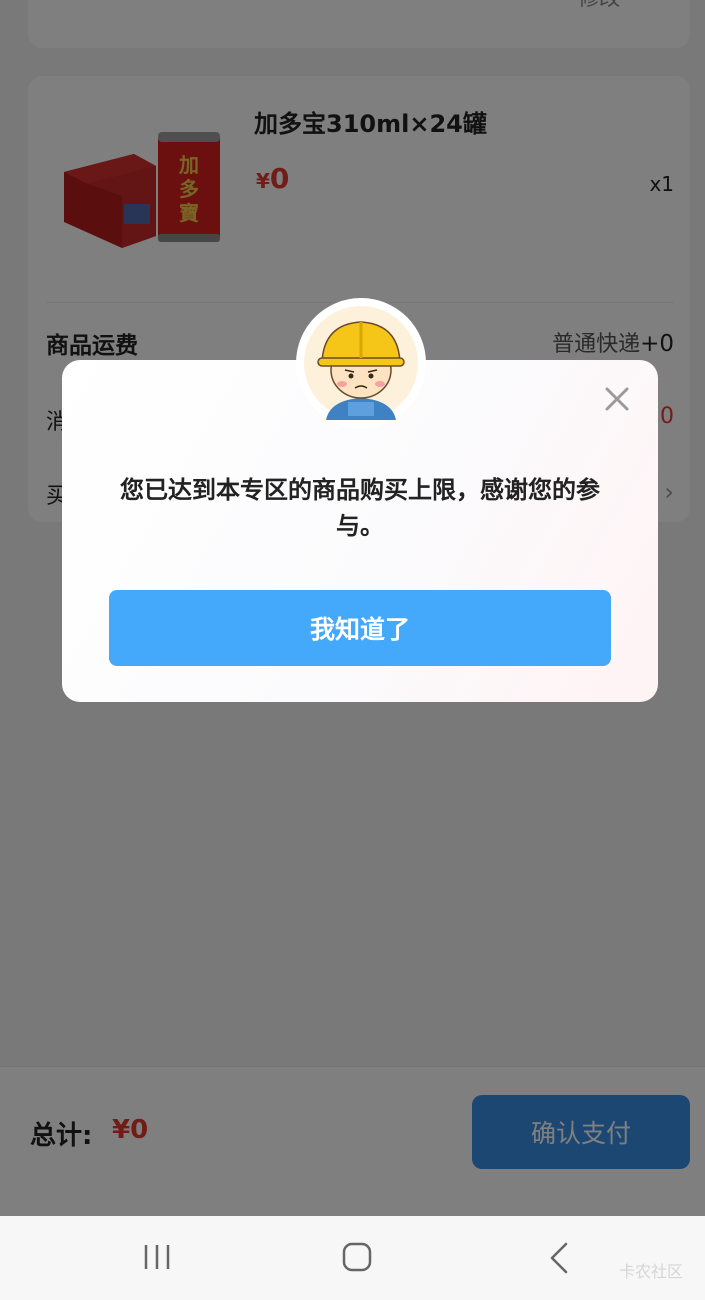 This screenshot has width=705, height=1300. I want to click on home-icon, so click(357, 1259).